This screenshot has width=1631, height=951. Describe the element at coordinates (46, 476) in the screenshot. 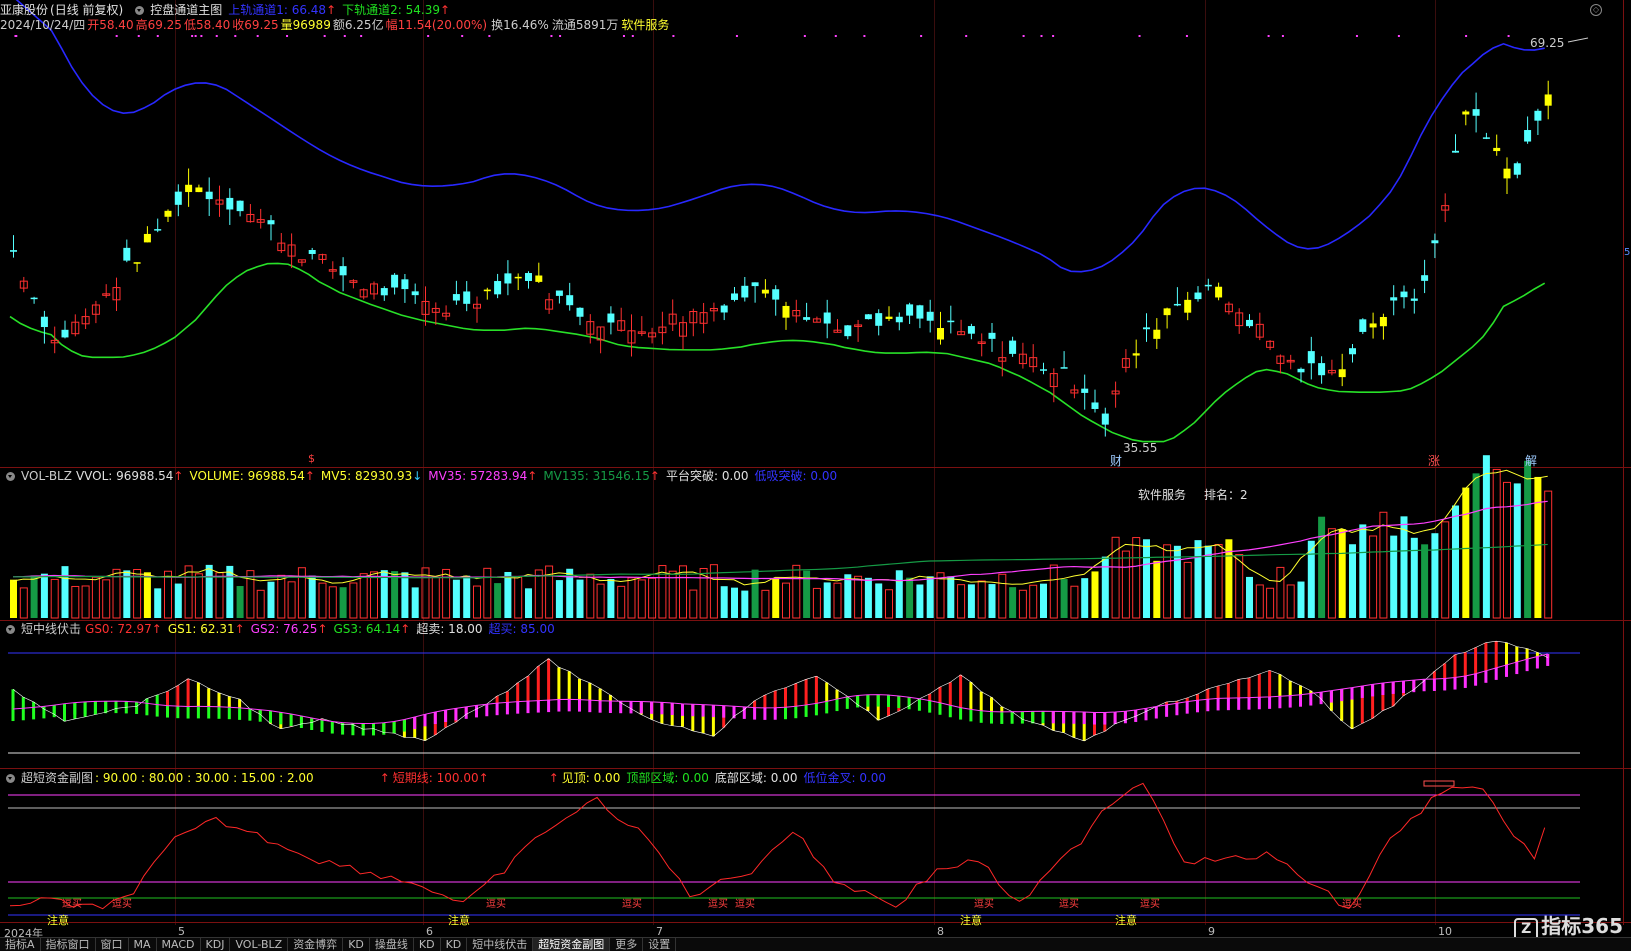

I see `vol-name: VOL-BLZ` at that location.